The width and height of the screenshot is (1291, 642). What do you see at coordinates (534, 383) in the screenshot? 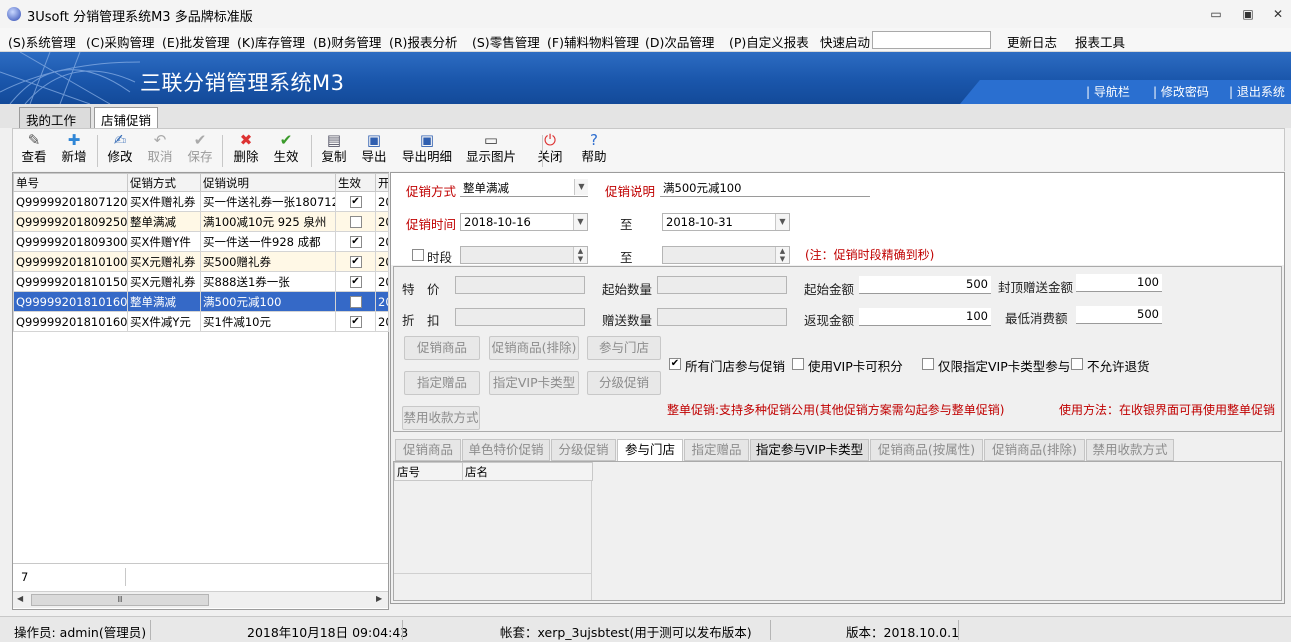
I see `vip-card-type-button: 指定VIP卡类型` at bounding box center [534, 383].